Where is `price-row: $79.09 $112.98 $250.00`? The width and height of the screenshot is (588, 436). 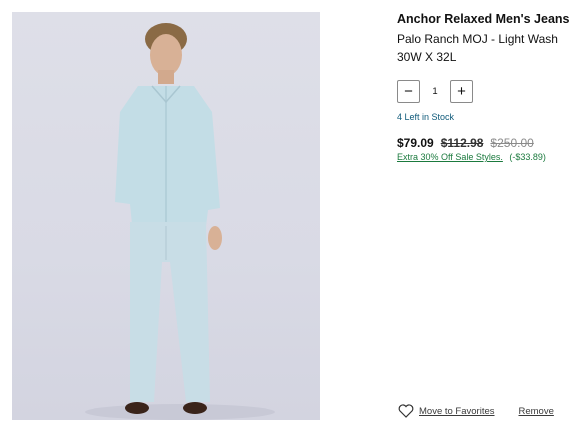
price-row: $79.09 $112.98 $250.00 is located at coordinates (489, 143).